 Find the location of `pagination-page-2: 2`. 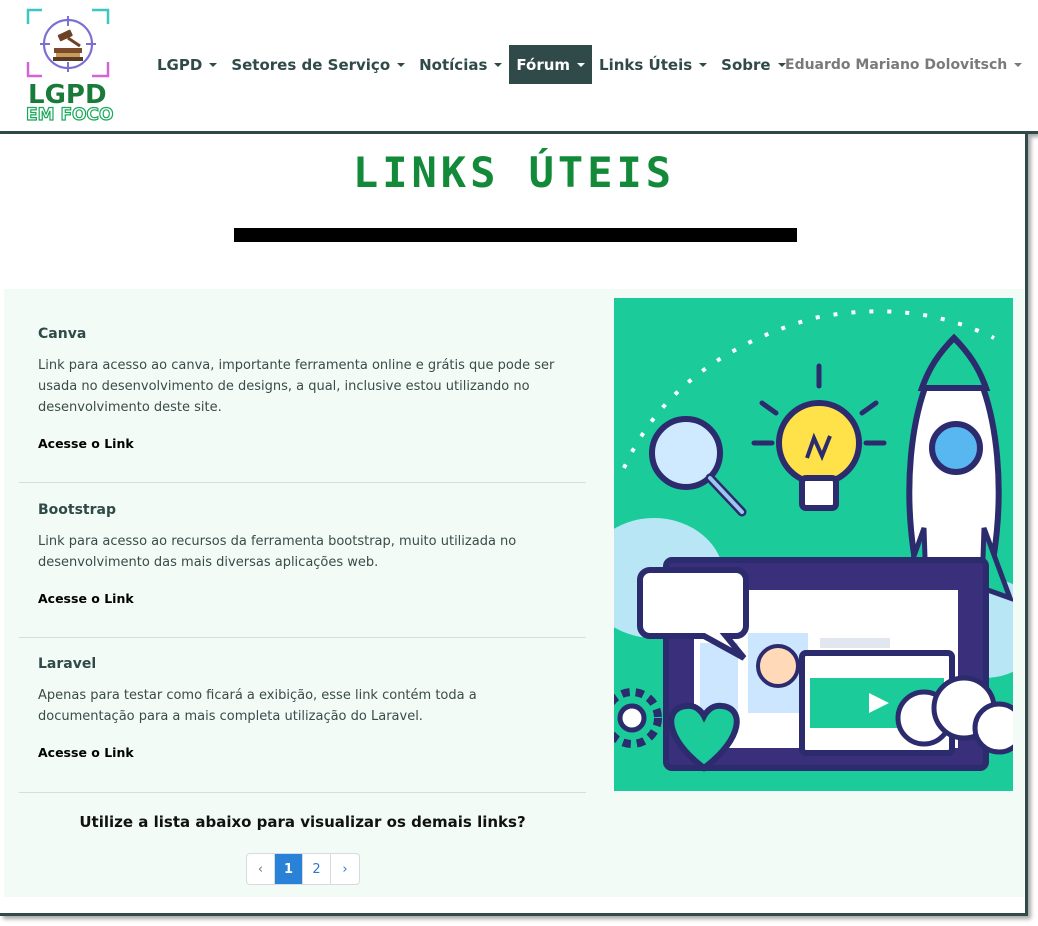

pagination-page-2: 2 is located at coordinates (317, 869).